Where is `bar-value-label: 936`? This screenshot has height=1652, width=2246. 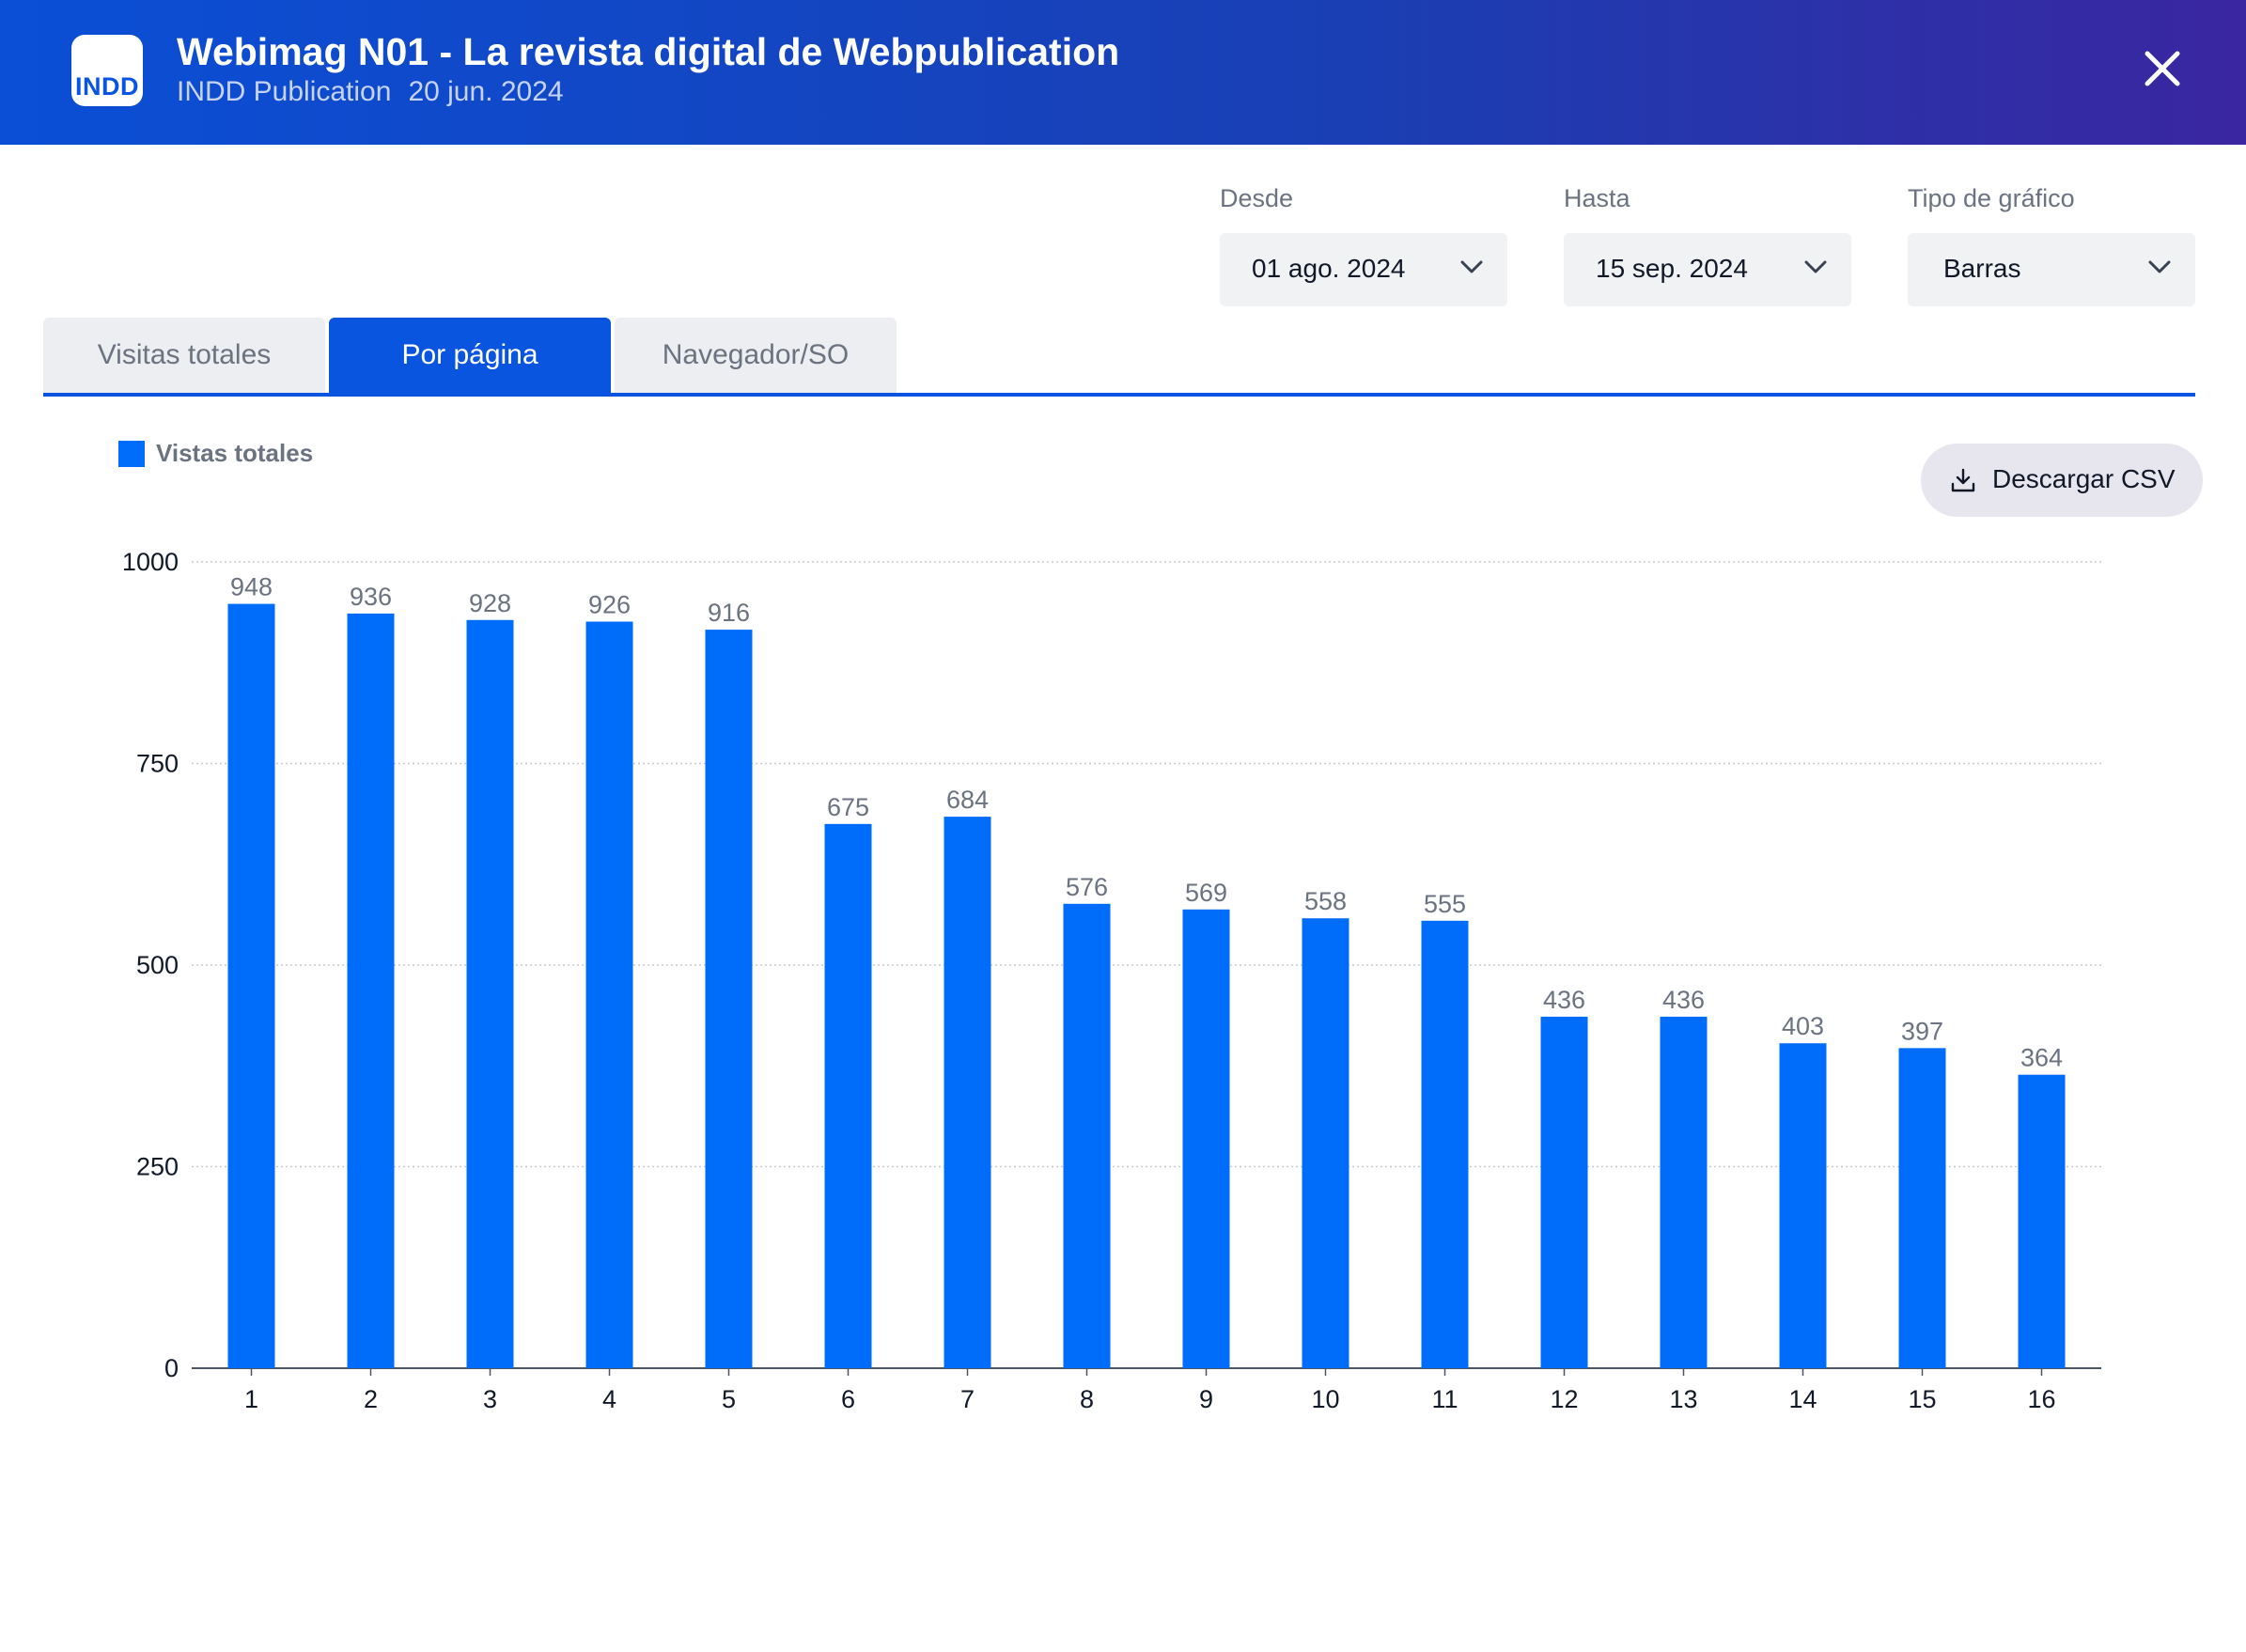
bar-value-label: 936 is located at coordinates (371, 597).